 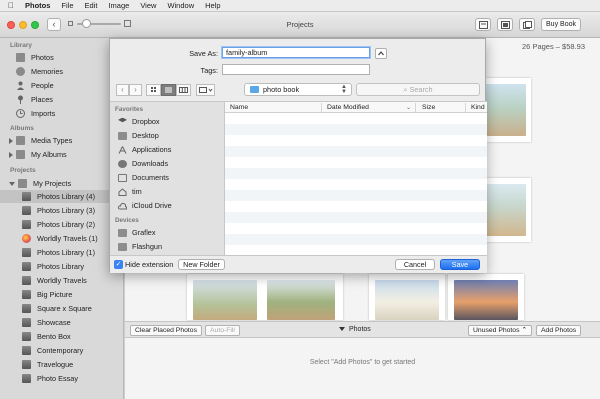 I want to click on sidebar-item-applications: Applications, so click(x=144, y=149).